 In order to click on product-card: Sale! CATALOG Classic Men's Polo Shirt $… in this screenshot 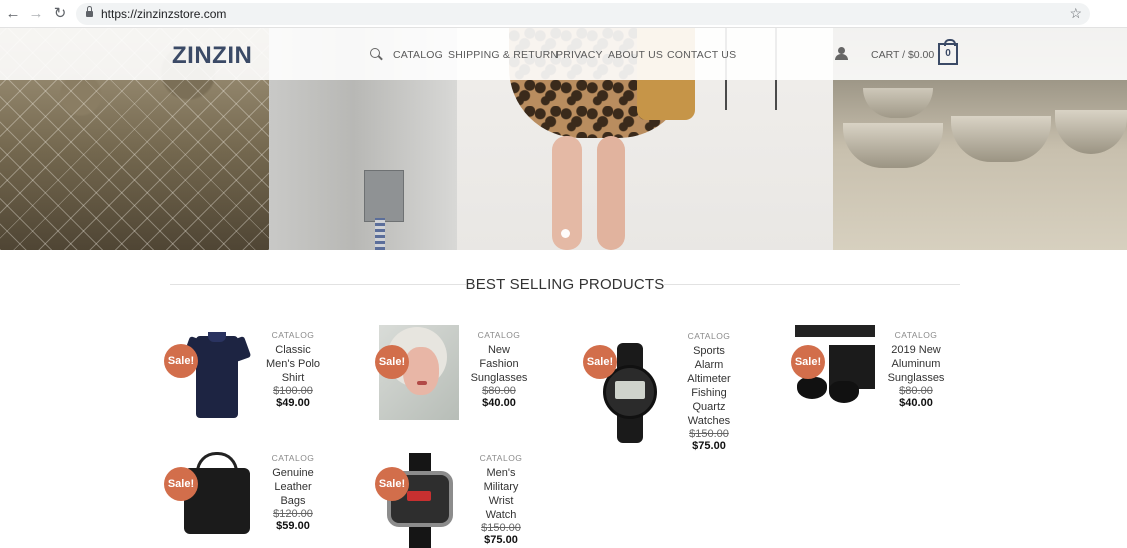, I will do `click(262, 379)`.